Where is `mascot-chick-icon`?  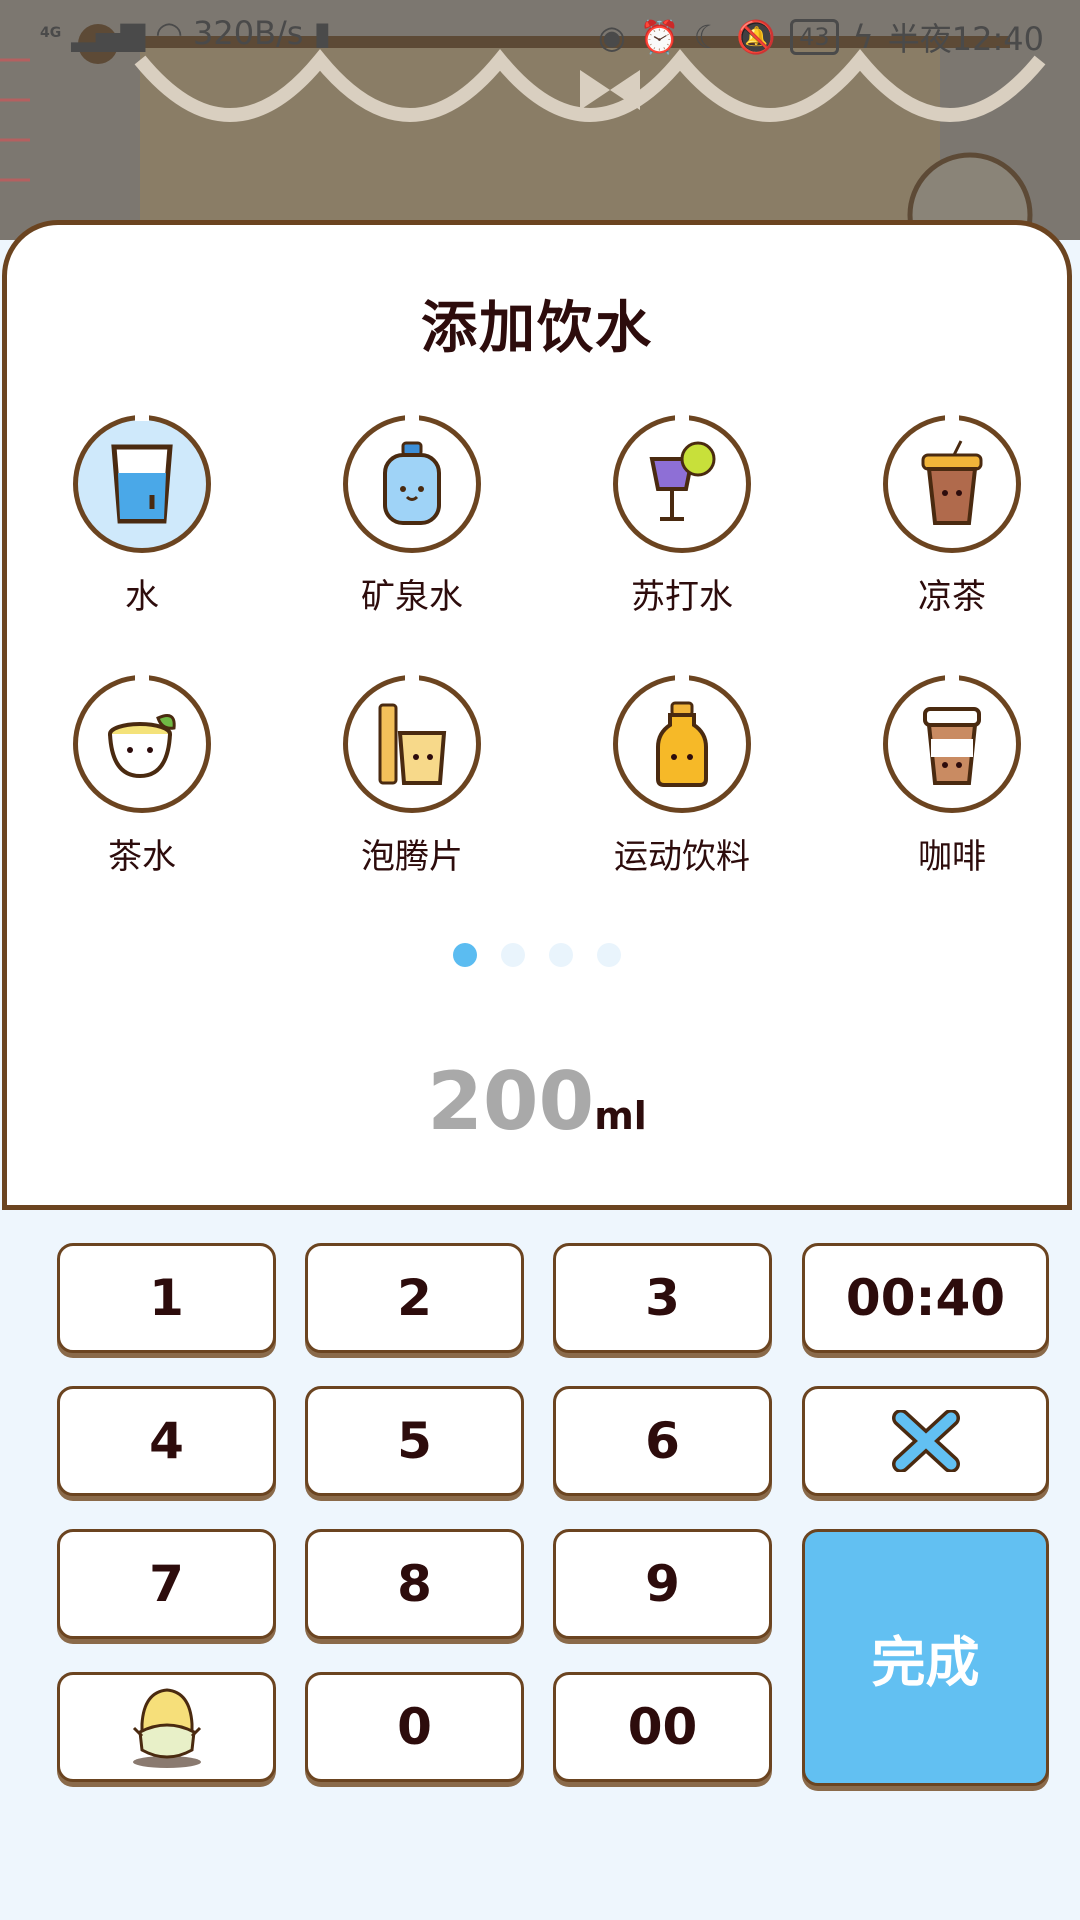 mascot-chick-icon is located at coordinates (166, 1728).